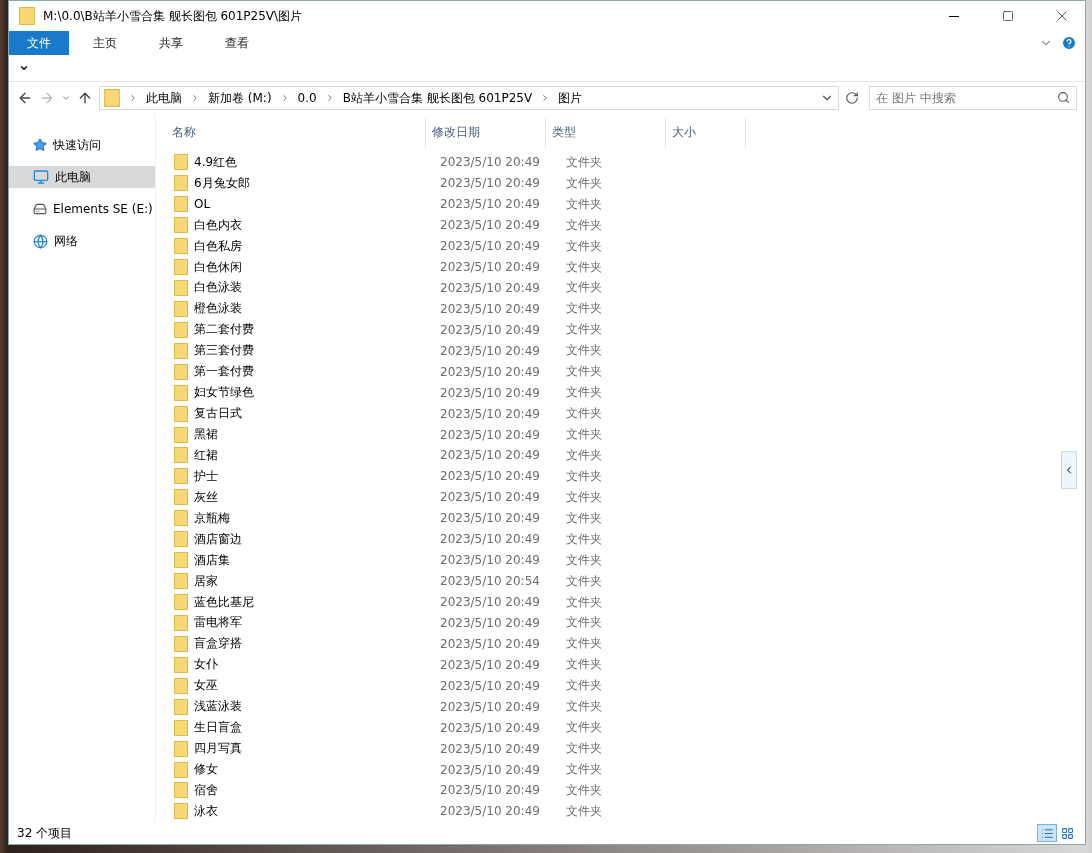 This screenshot has width=1092, height=853. What do you see at coordinates (218, 225) in the screenshot?
I see `folder-name: 白色内衣` at bounding box center [218, 225].